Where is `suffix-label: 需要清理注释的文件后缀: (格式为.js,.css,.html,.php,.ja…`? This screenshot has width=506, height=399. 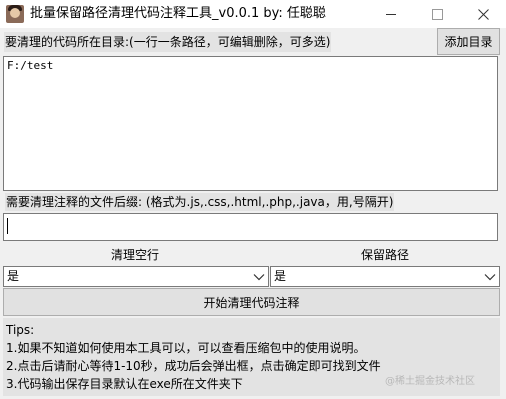 suffix-label: 需要清理注释的文件后缀: (格式为.js,.css,.html,.php,.ja… is located at coordinates (200, 202).